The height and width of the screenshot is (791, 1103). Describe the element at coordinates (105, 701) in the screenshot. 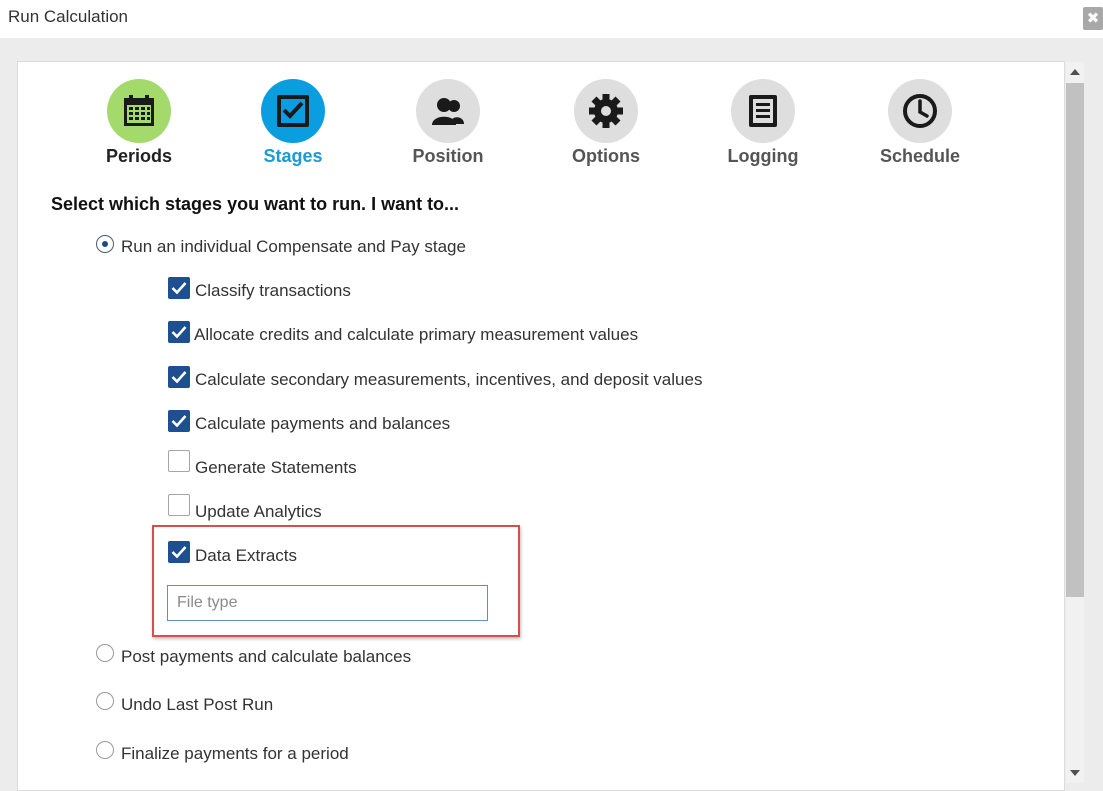

I see `radio-undo-last-post` at that location.